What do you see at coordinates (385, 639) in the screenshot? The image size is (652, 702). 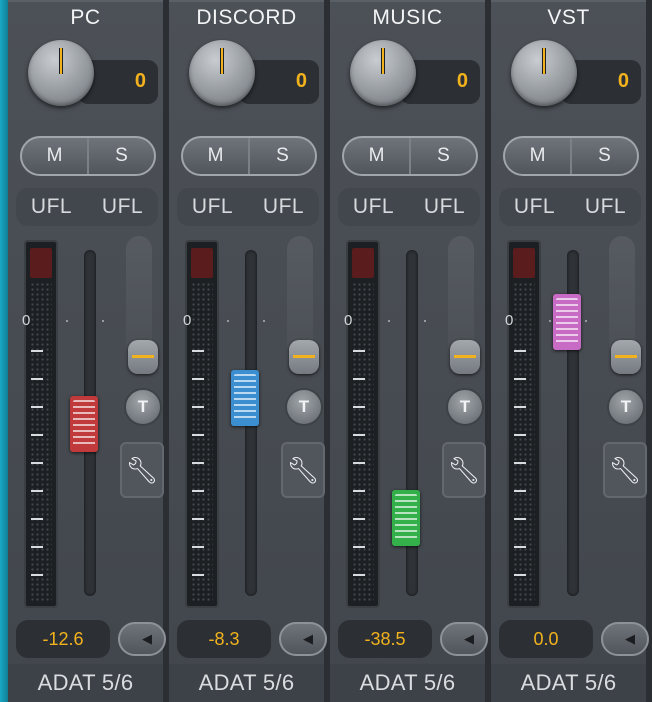 I see `volume-value: -38.5` at bounding box center [385, 639].